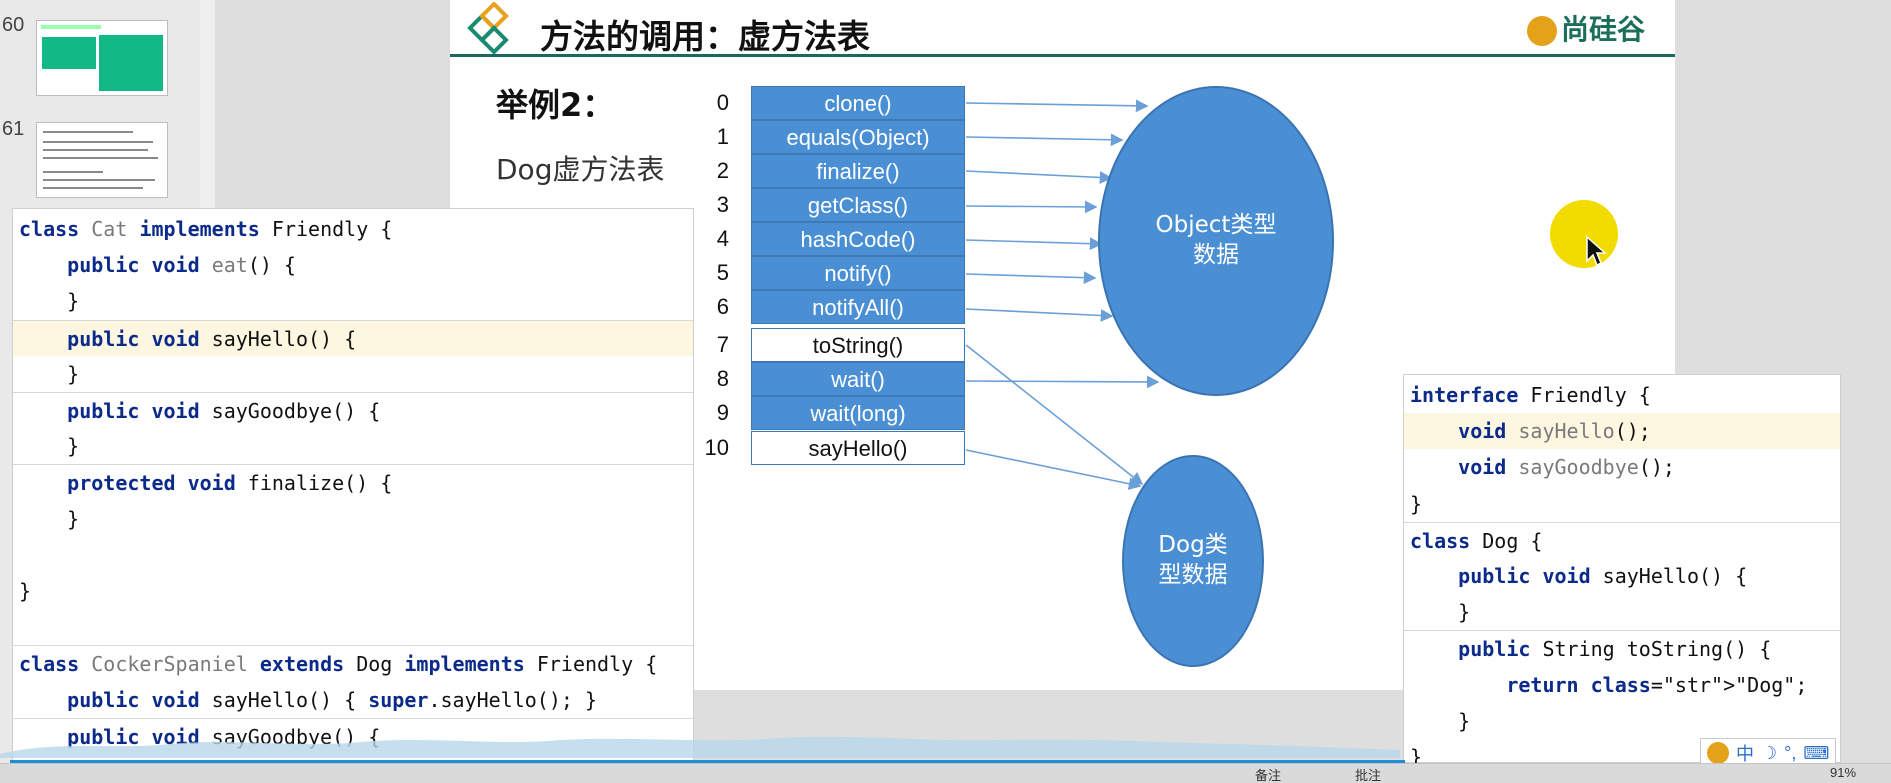 The image size is (1891, 783). Describe the element at coordinates (722, 136) in the screenshot. I see `vtable-index: 1` at that location.